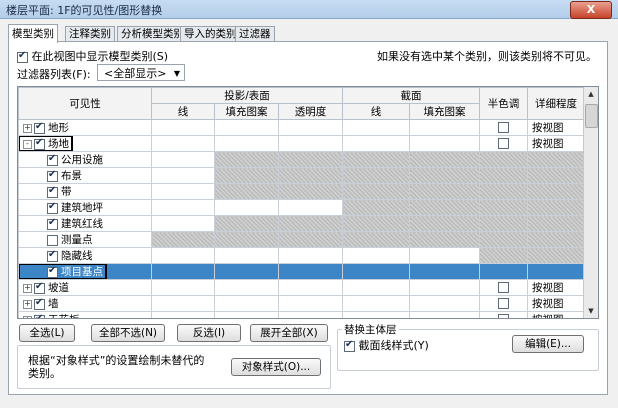 This screenshot has height=408, width=618. Describe the element at coordinates (85, 314) in the screenshot. I see `category-name-cell: + 天花板` at that location.